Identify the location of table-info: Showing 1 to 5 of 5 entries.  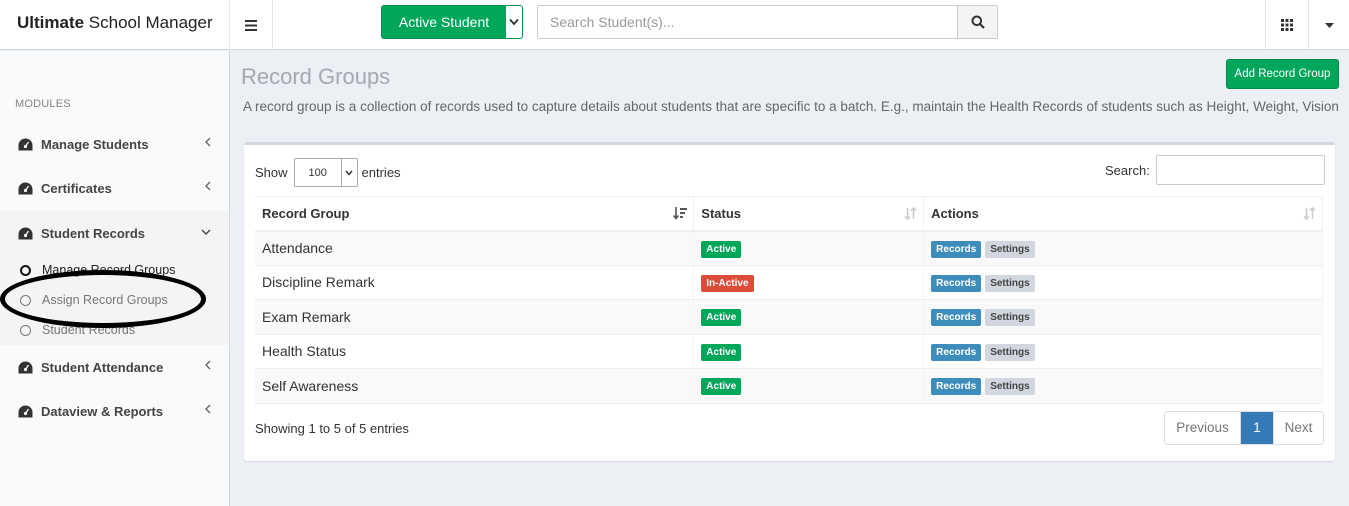
(332, 428).